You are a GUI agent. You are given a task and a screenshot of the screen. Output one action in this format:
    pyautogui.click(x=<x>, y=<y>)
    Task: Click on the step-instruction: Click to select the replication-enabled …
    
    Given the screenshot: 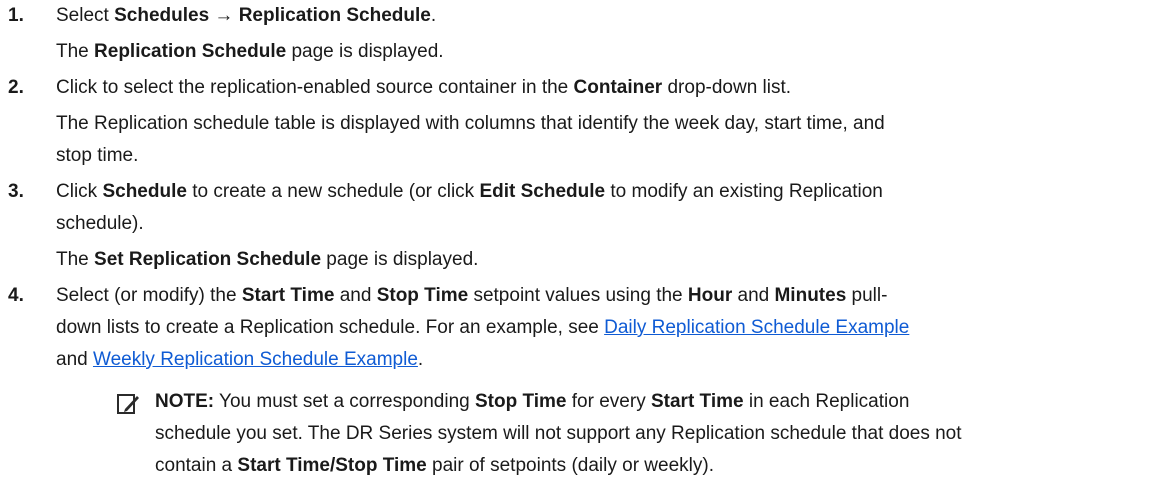 What is the action you would take?
    pyautogui.click(x=609, y=88)
    